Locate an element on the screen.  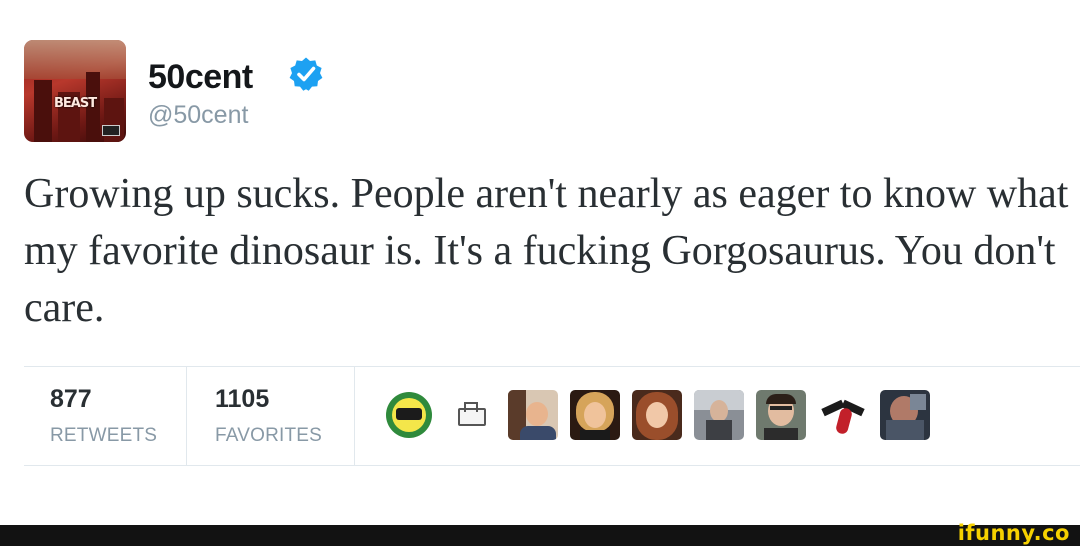
profile-avatar: BEAST is located at coordinates (75, 91).